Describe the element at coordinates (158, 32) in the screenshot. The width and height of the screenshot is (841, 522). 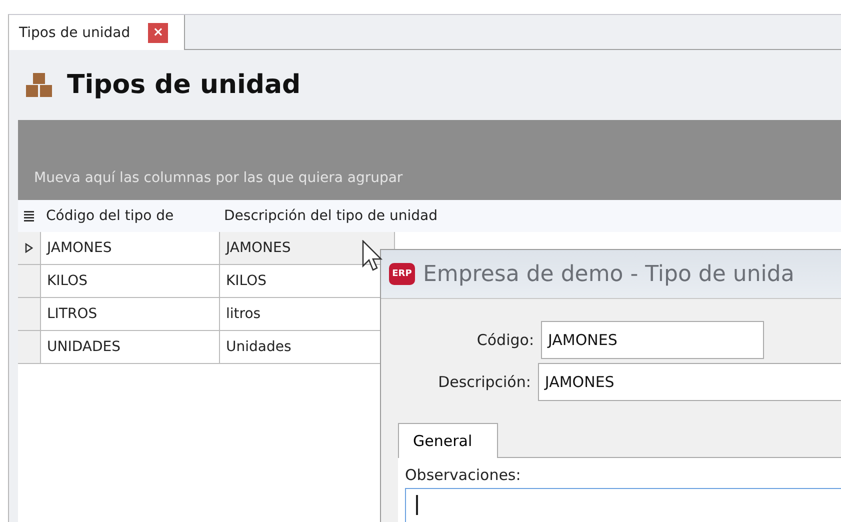
I see `close-button: ×` at that location.